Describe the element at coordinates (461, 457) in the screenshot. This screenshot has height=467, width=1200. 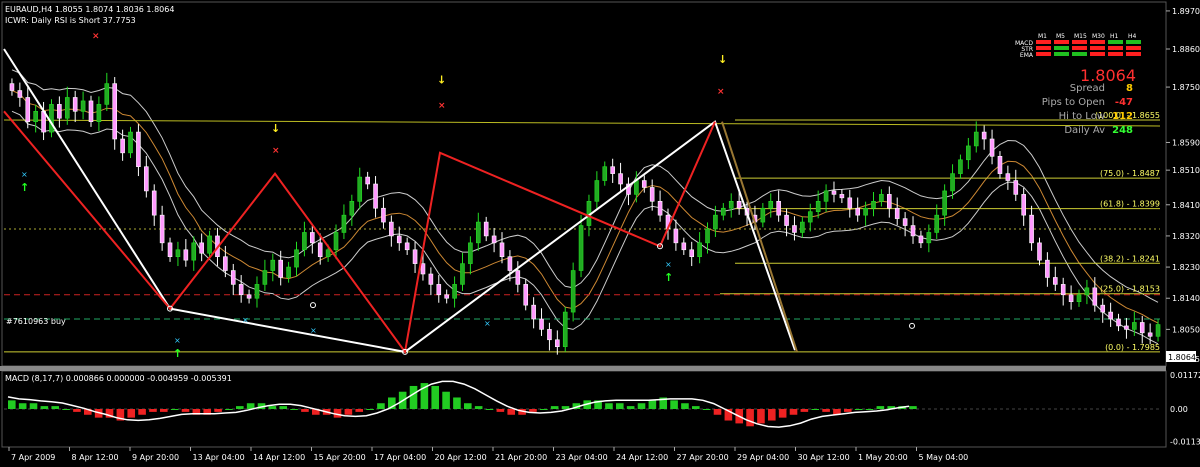
I see `time-tick-label: 20 Apr 12:00` at that location.